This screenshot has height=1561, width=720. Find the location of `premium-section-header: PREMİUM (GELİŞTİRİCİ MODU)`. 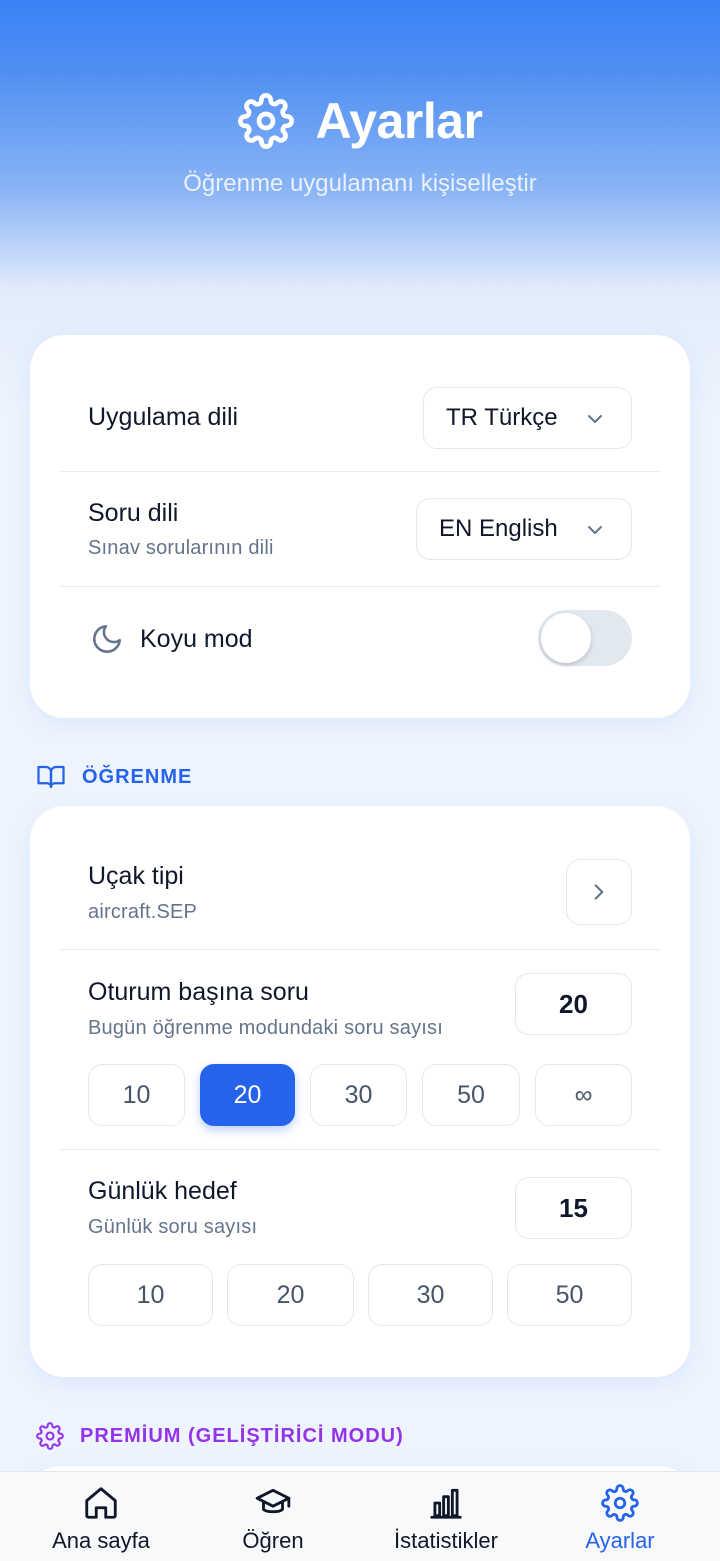

premium-section-header: PREMİUM (GELİŞTİRİCİ MODU) is located at coordinates (220, 1436).